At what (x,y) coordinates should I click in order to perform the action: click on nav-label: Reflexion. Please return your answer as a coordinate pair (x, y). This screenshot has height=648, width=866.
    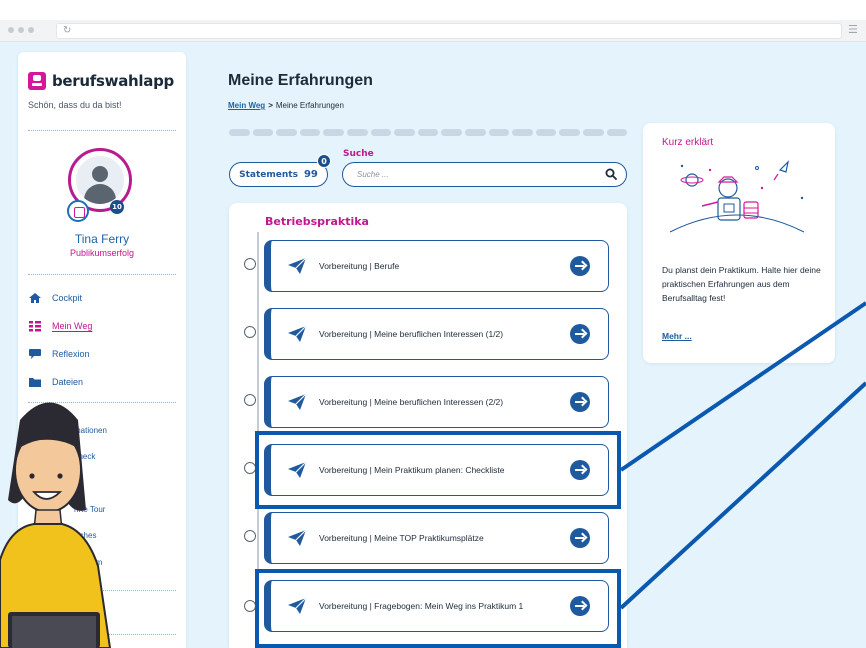
    Looking at the image, I should click on (71, 354).